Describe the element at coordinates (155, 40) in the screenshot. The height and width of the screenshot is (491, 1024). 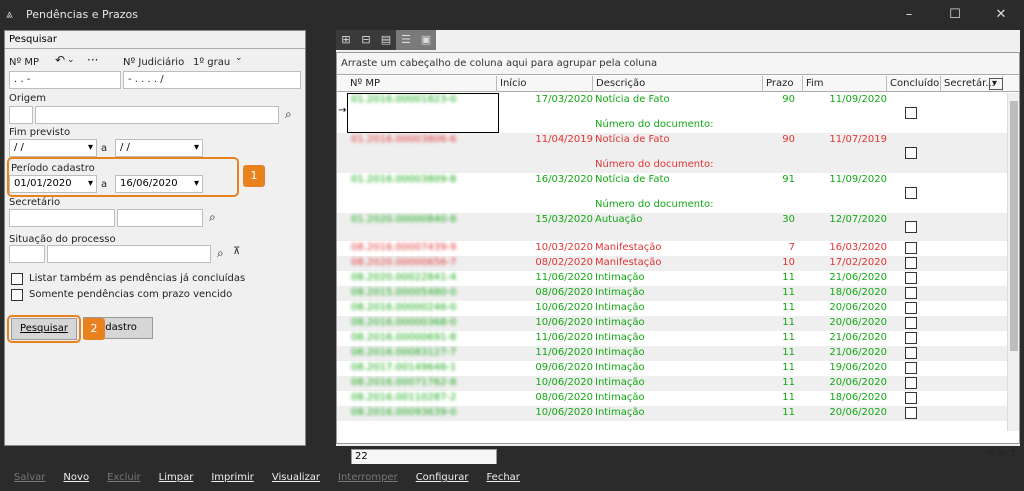
I see `search-panel-header: Pesquisar` at that location.